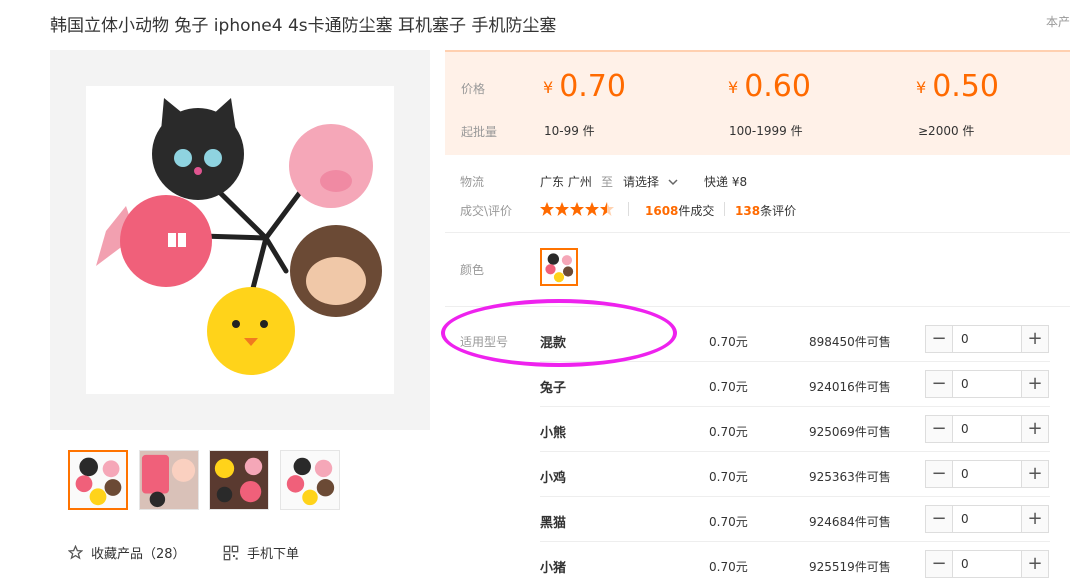 This screenshot has height=582, width=1070. I want to click on sku-stock: 924016件可售, so click(850, 387).